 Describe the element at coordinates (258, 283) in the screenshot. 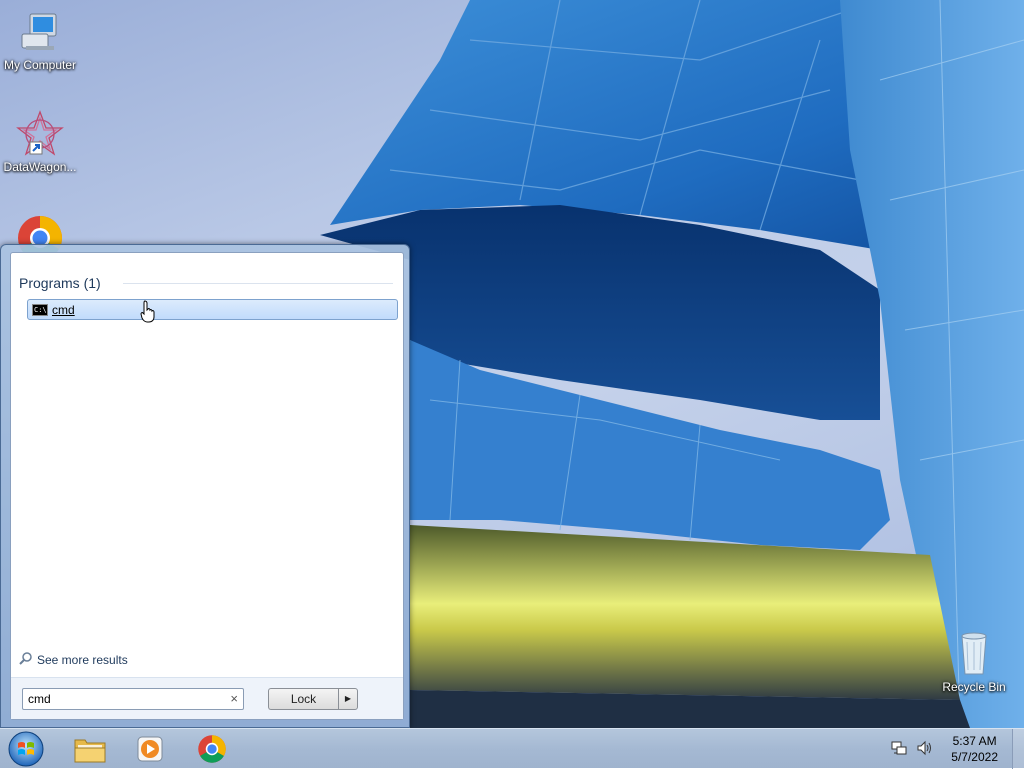

I see `divider` at that location.